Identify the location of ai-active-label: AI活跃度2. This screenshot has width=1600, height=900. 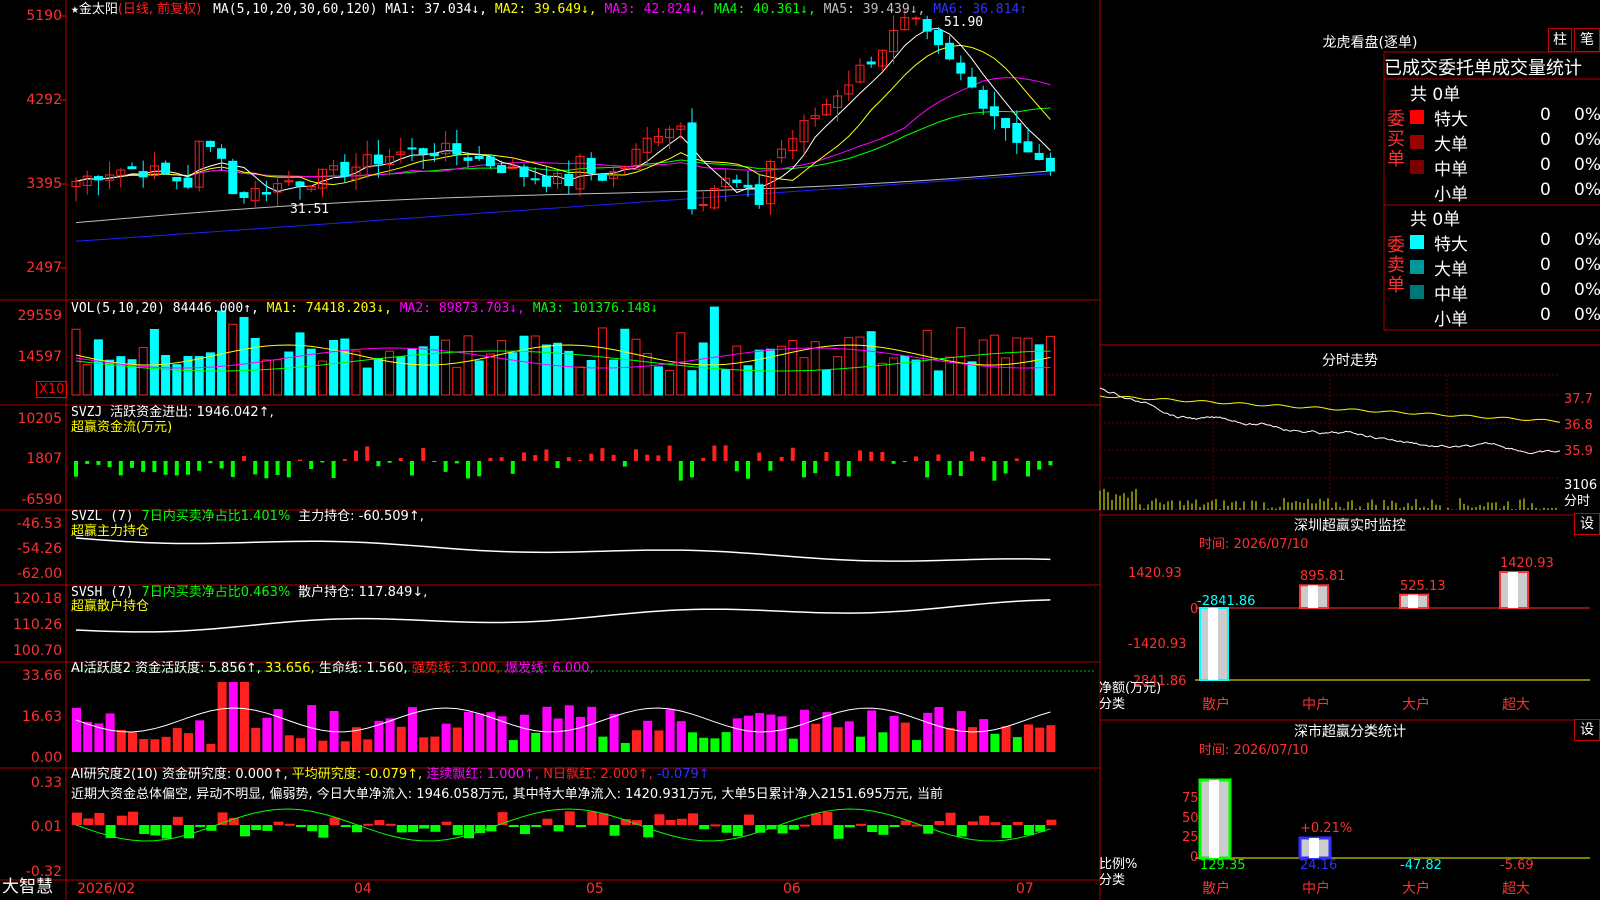
(101, 668).